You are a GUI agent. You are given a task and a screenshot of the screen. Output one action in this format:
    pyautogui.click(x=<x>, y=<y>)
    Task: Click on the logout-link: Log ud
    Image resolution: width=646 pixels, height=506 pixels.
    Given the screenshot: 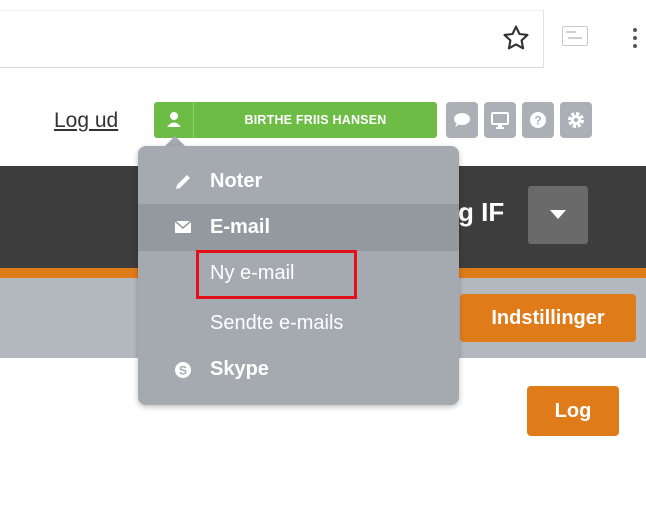 What is the action you would take?
    pyautogui.click(x=86, y=121)
    